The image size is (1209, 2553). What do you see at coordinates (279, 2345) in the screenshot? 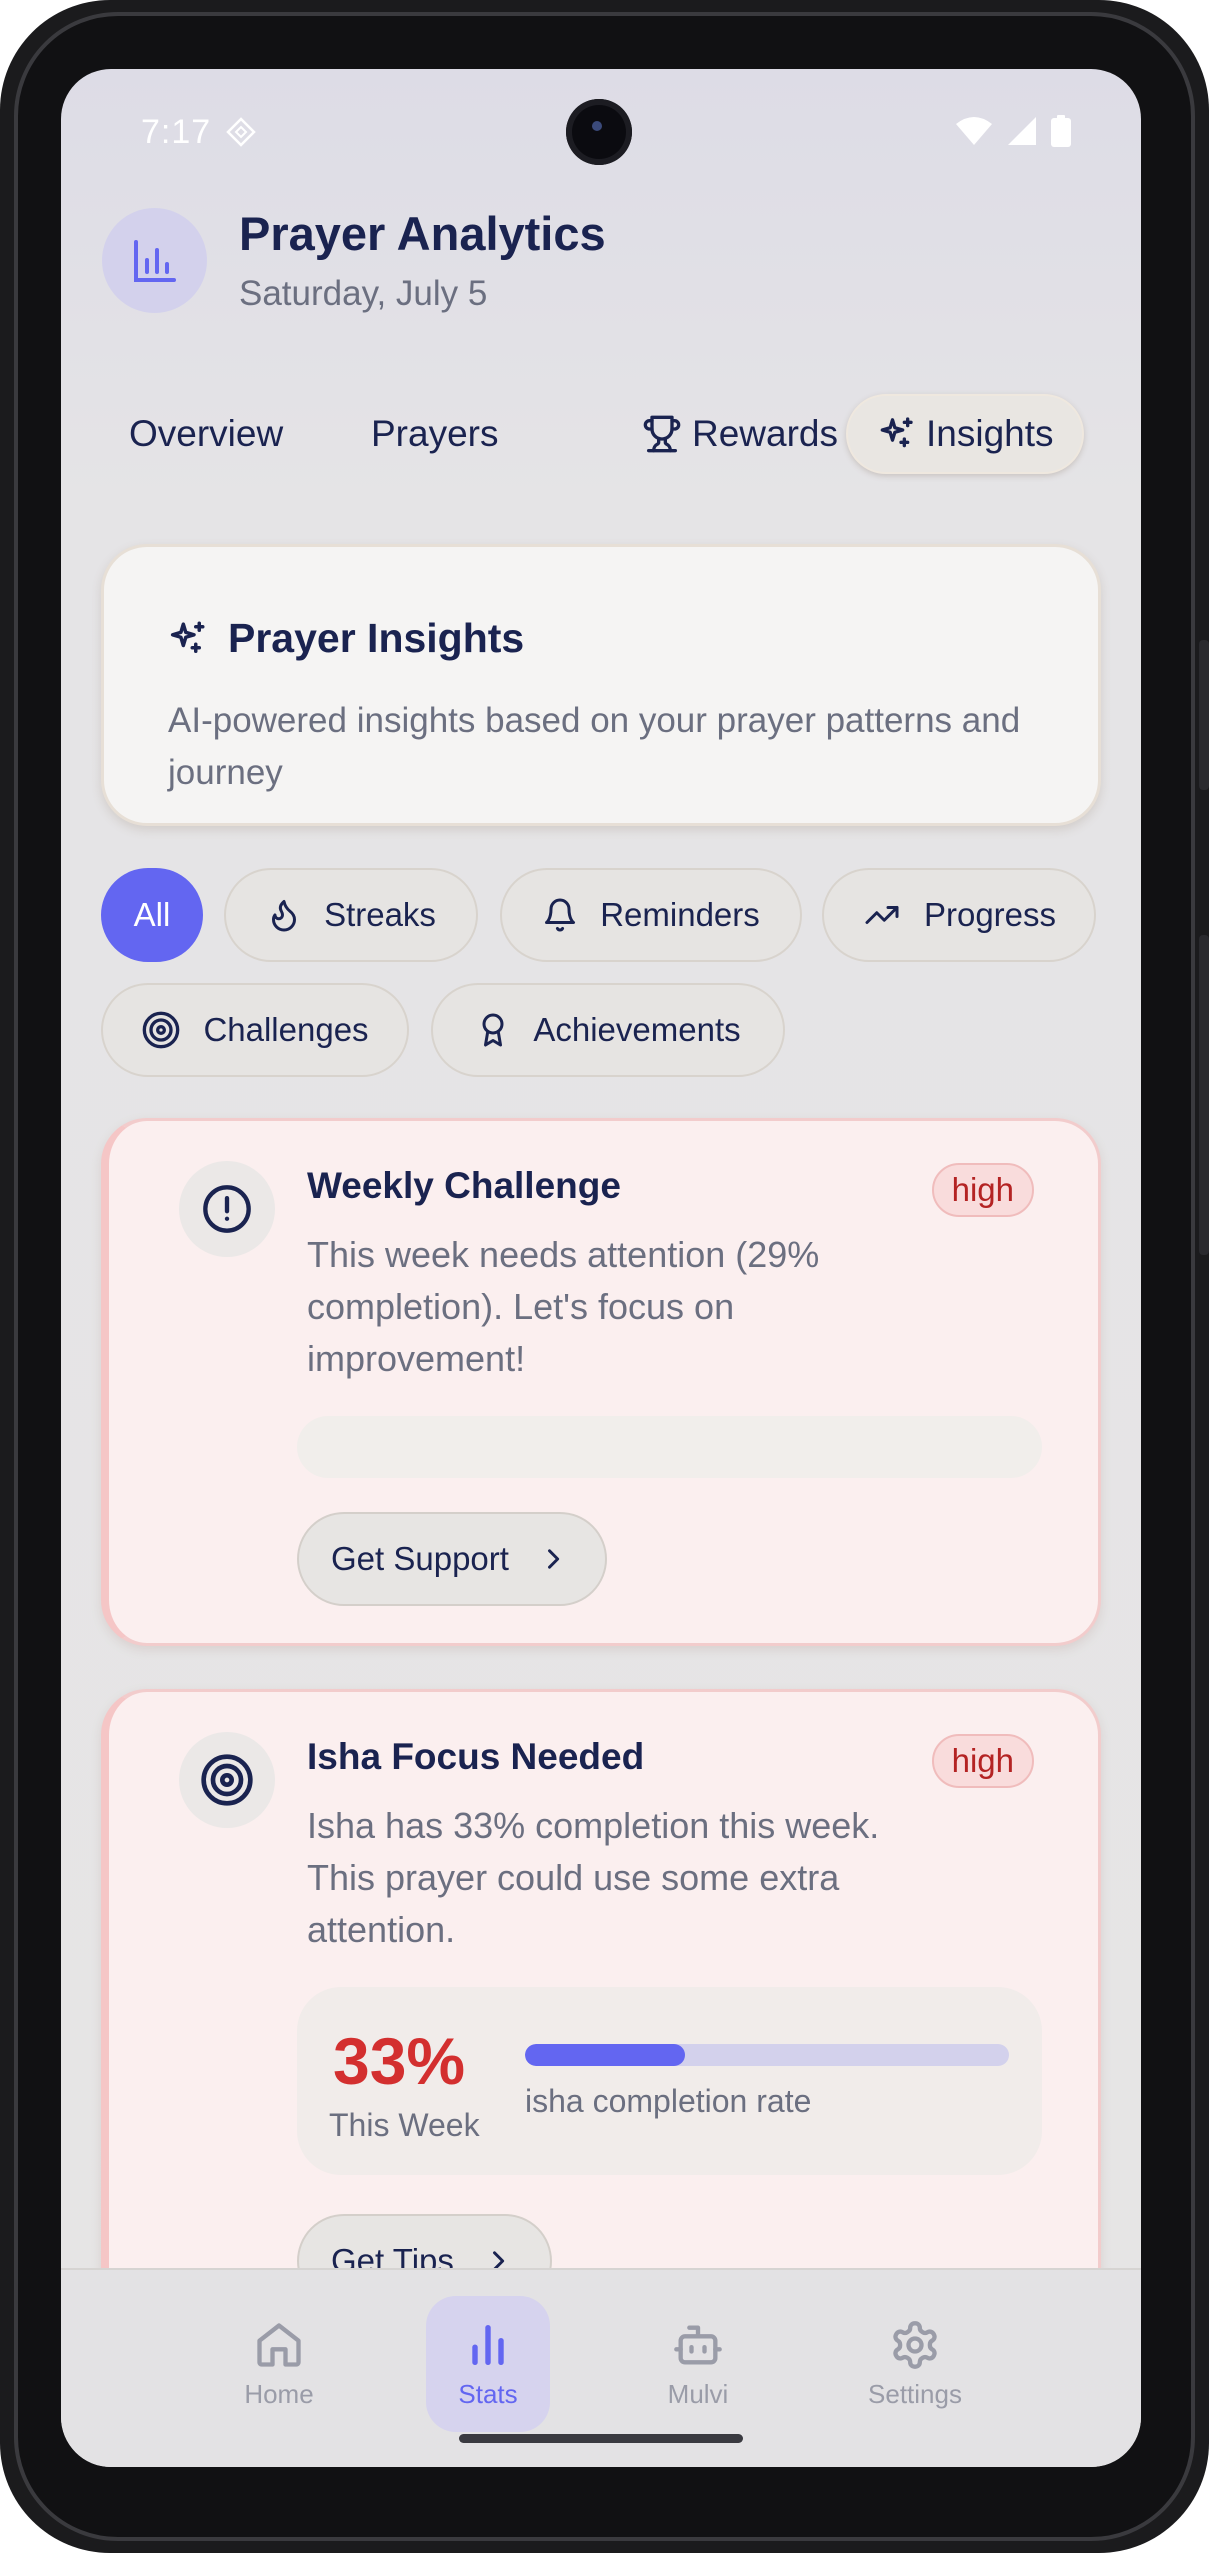
I see `home-icon` at bounding box center [279, 2345].